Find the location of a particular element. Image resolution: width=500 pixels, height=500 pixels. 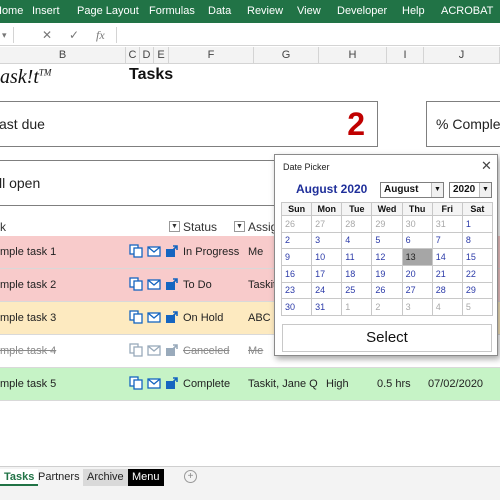

sheet-tab-archive: Archive is located at coordinates (105, 477).